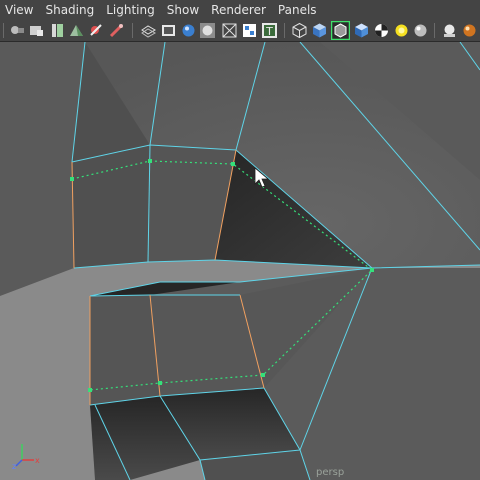 The width and height of the screenshot is (480, 480). What do you see at coordinates (20, 10) in the screenshot?
I see `menu-view: View` at bounding box center [20, 10].